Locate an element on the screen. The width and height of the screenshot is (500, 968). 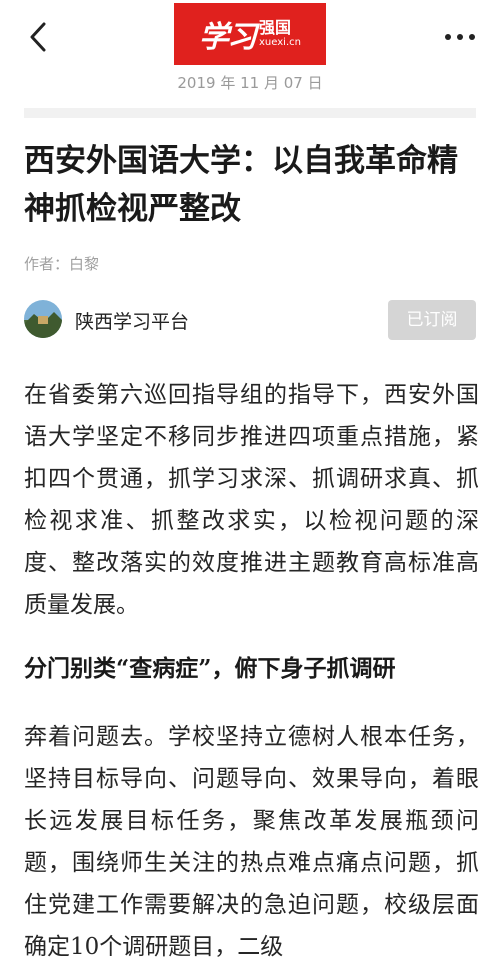
more-options-button is located at coordinates (460, 37).